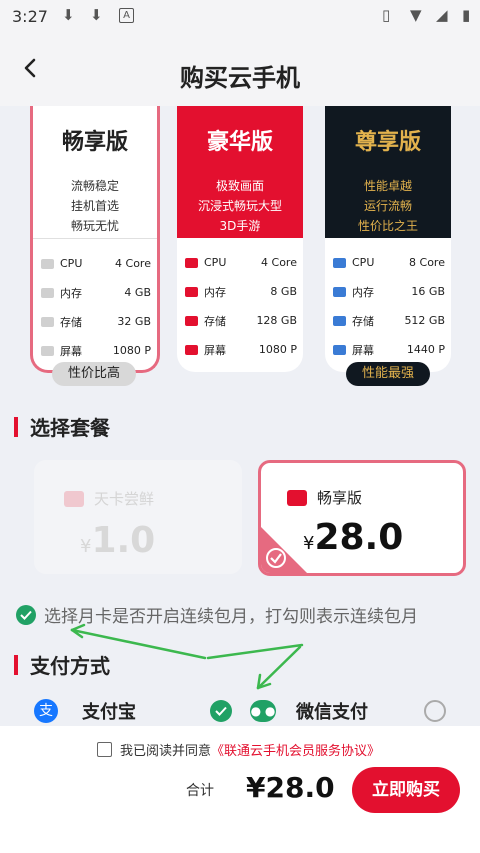 The width and height of the screenshot is (480, 853). I want to click on wechat-icon: ● ●, so click(263, 711).